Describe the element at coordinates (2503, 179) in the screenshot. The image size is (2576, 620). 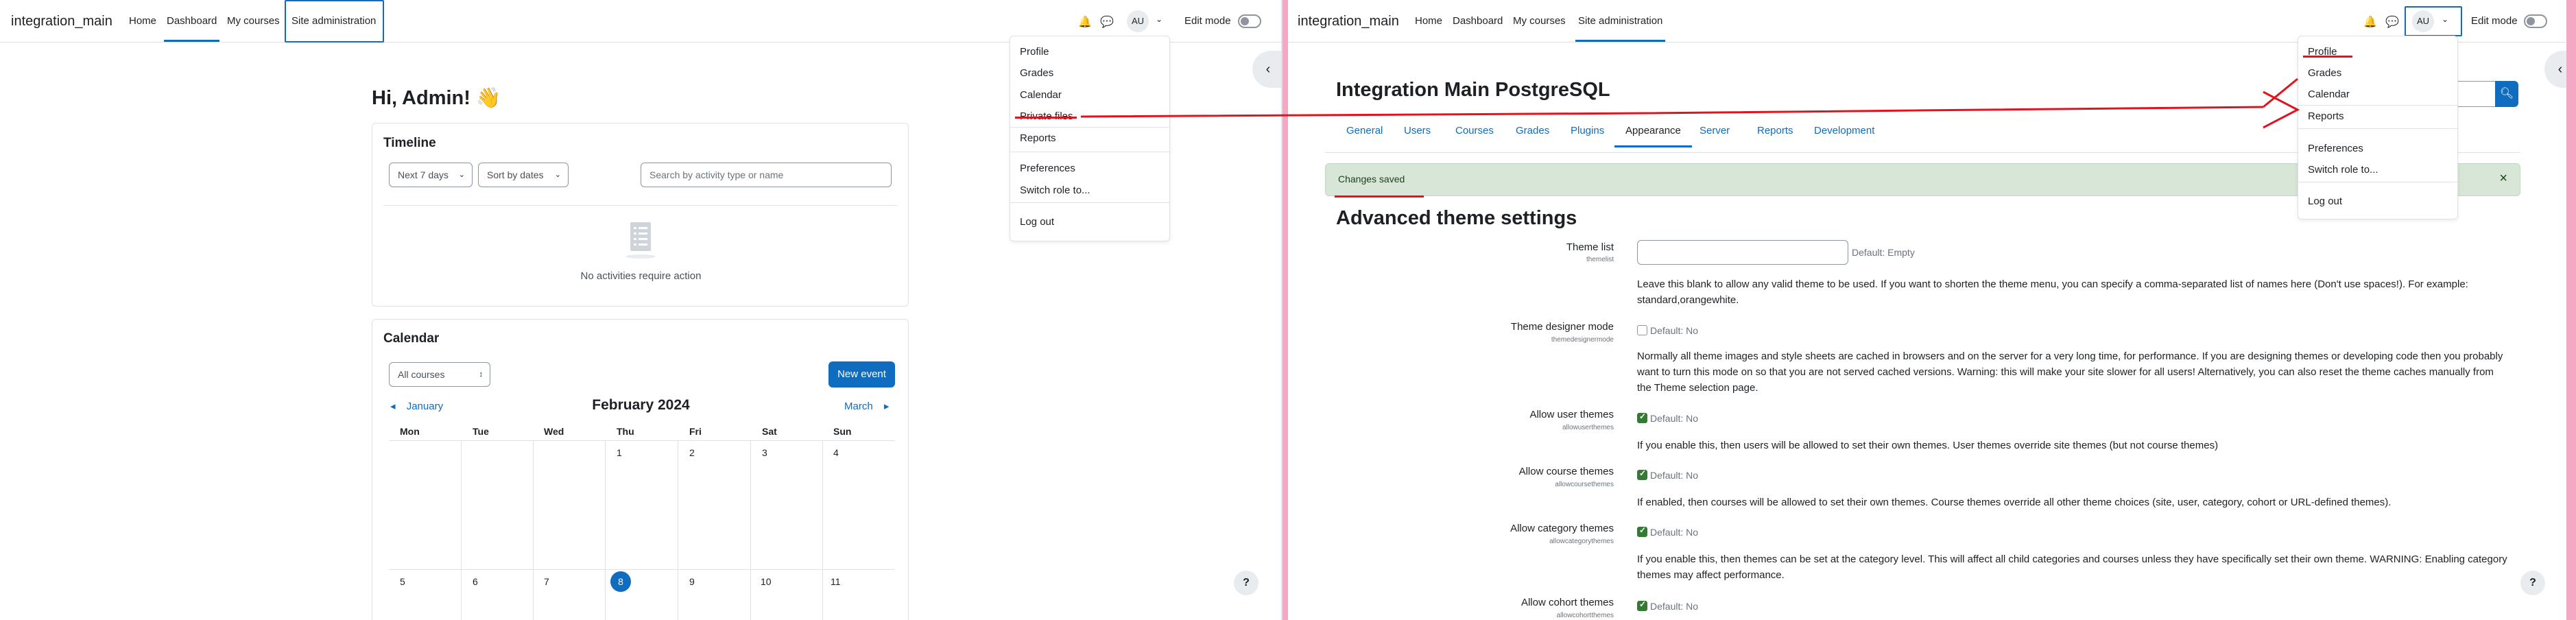
I see `close-icon: ×` at that location.